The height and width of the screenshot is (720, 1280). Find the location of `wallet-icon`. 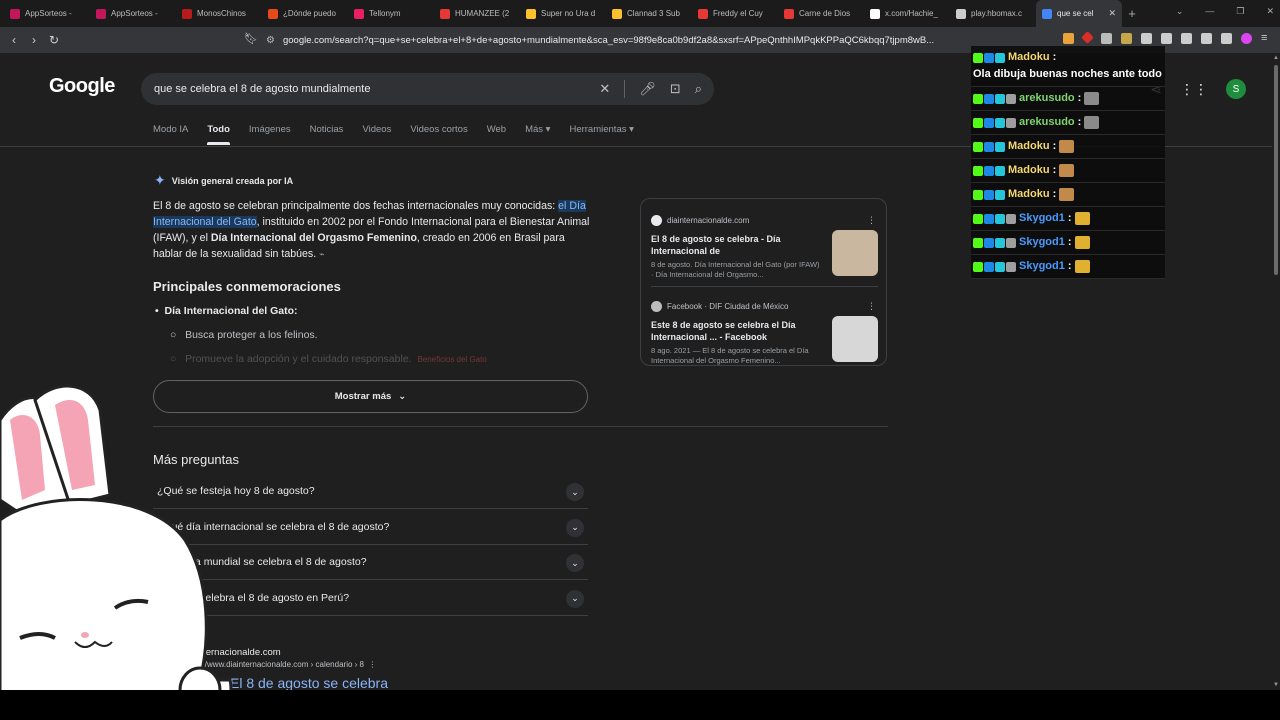

wallet-icon is located at coordinates (1186, 38).